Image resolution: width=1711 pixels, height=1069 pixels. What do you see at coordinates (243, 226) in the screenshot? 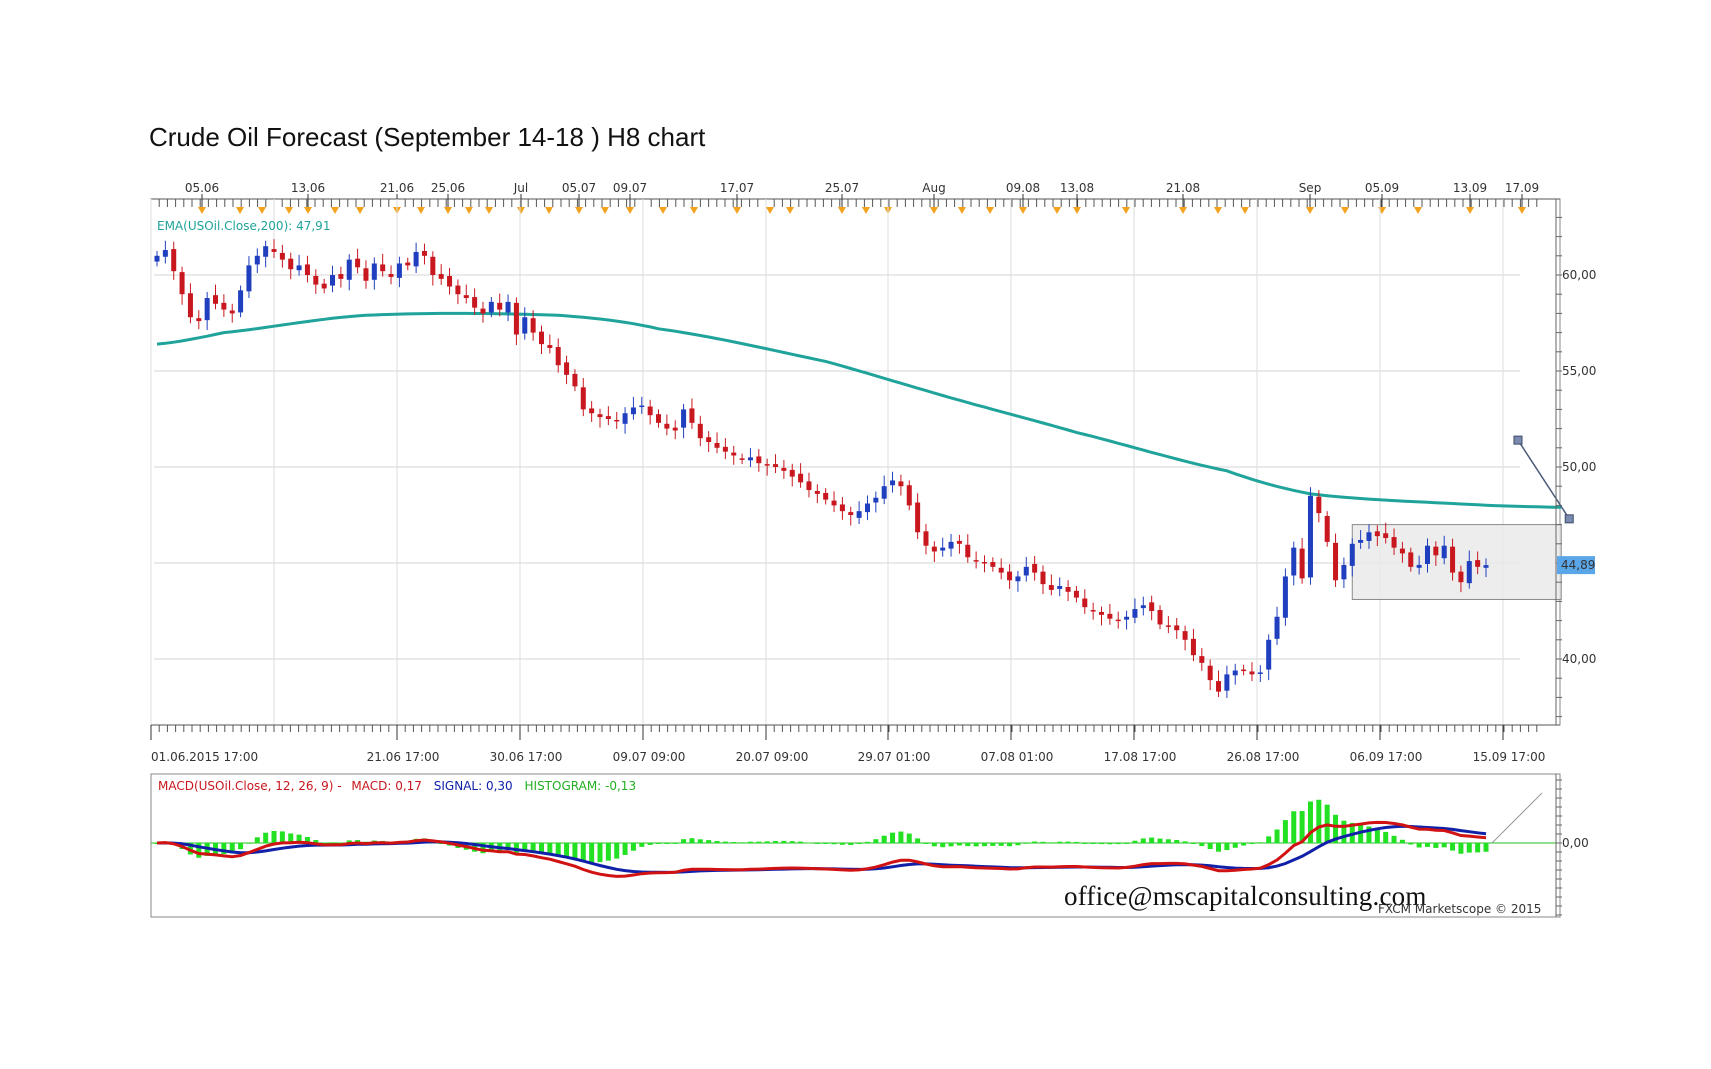
I see `ema-legend: EMA(USOil.Close,200): 47,91` at bounding box center [243, 226].